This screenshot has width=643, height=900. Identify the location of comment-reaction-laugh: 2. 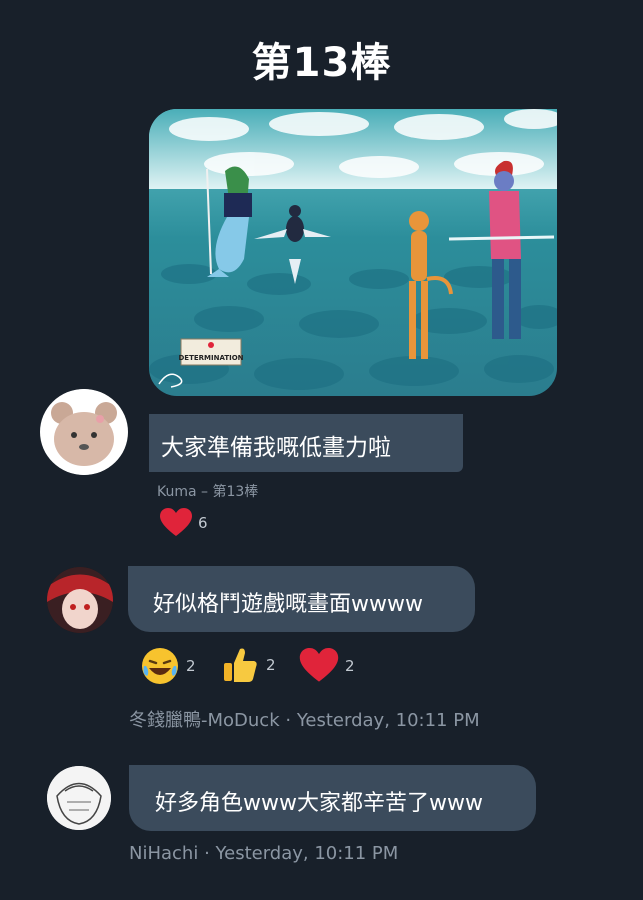
(168, 666).